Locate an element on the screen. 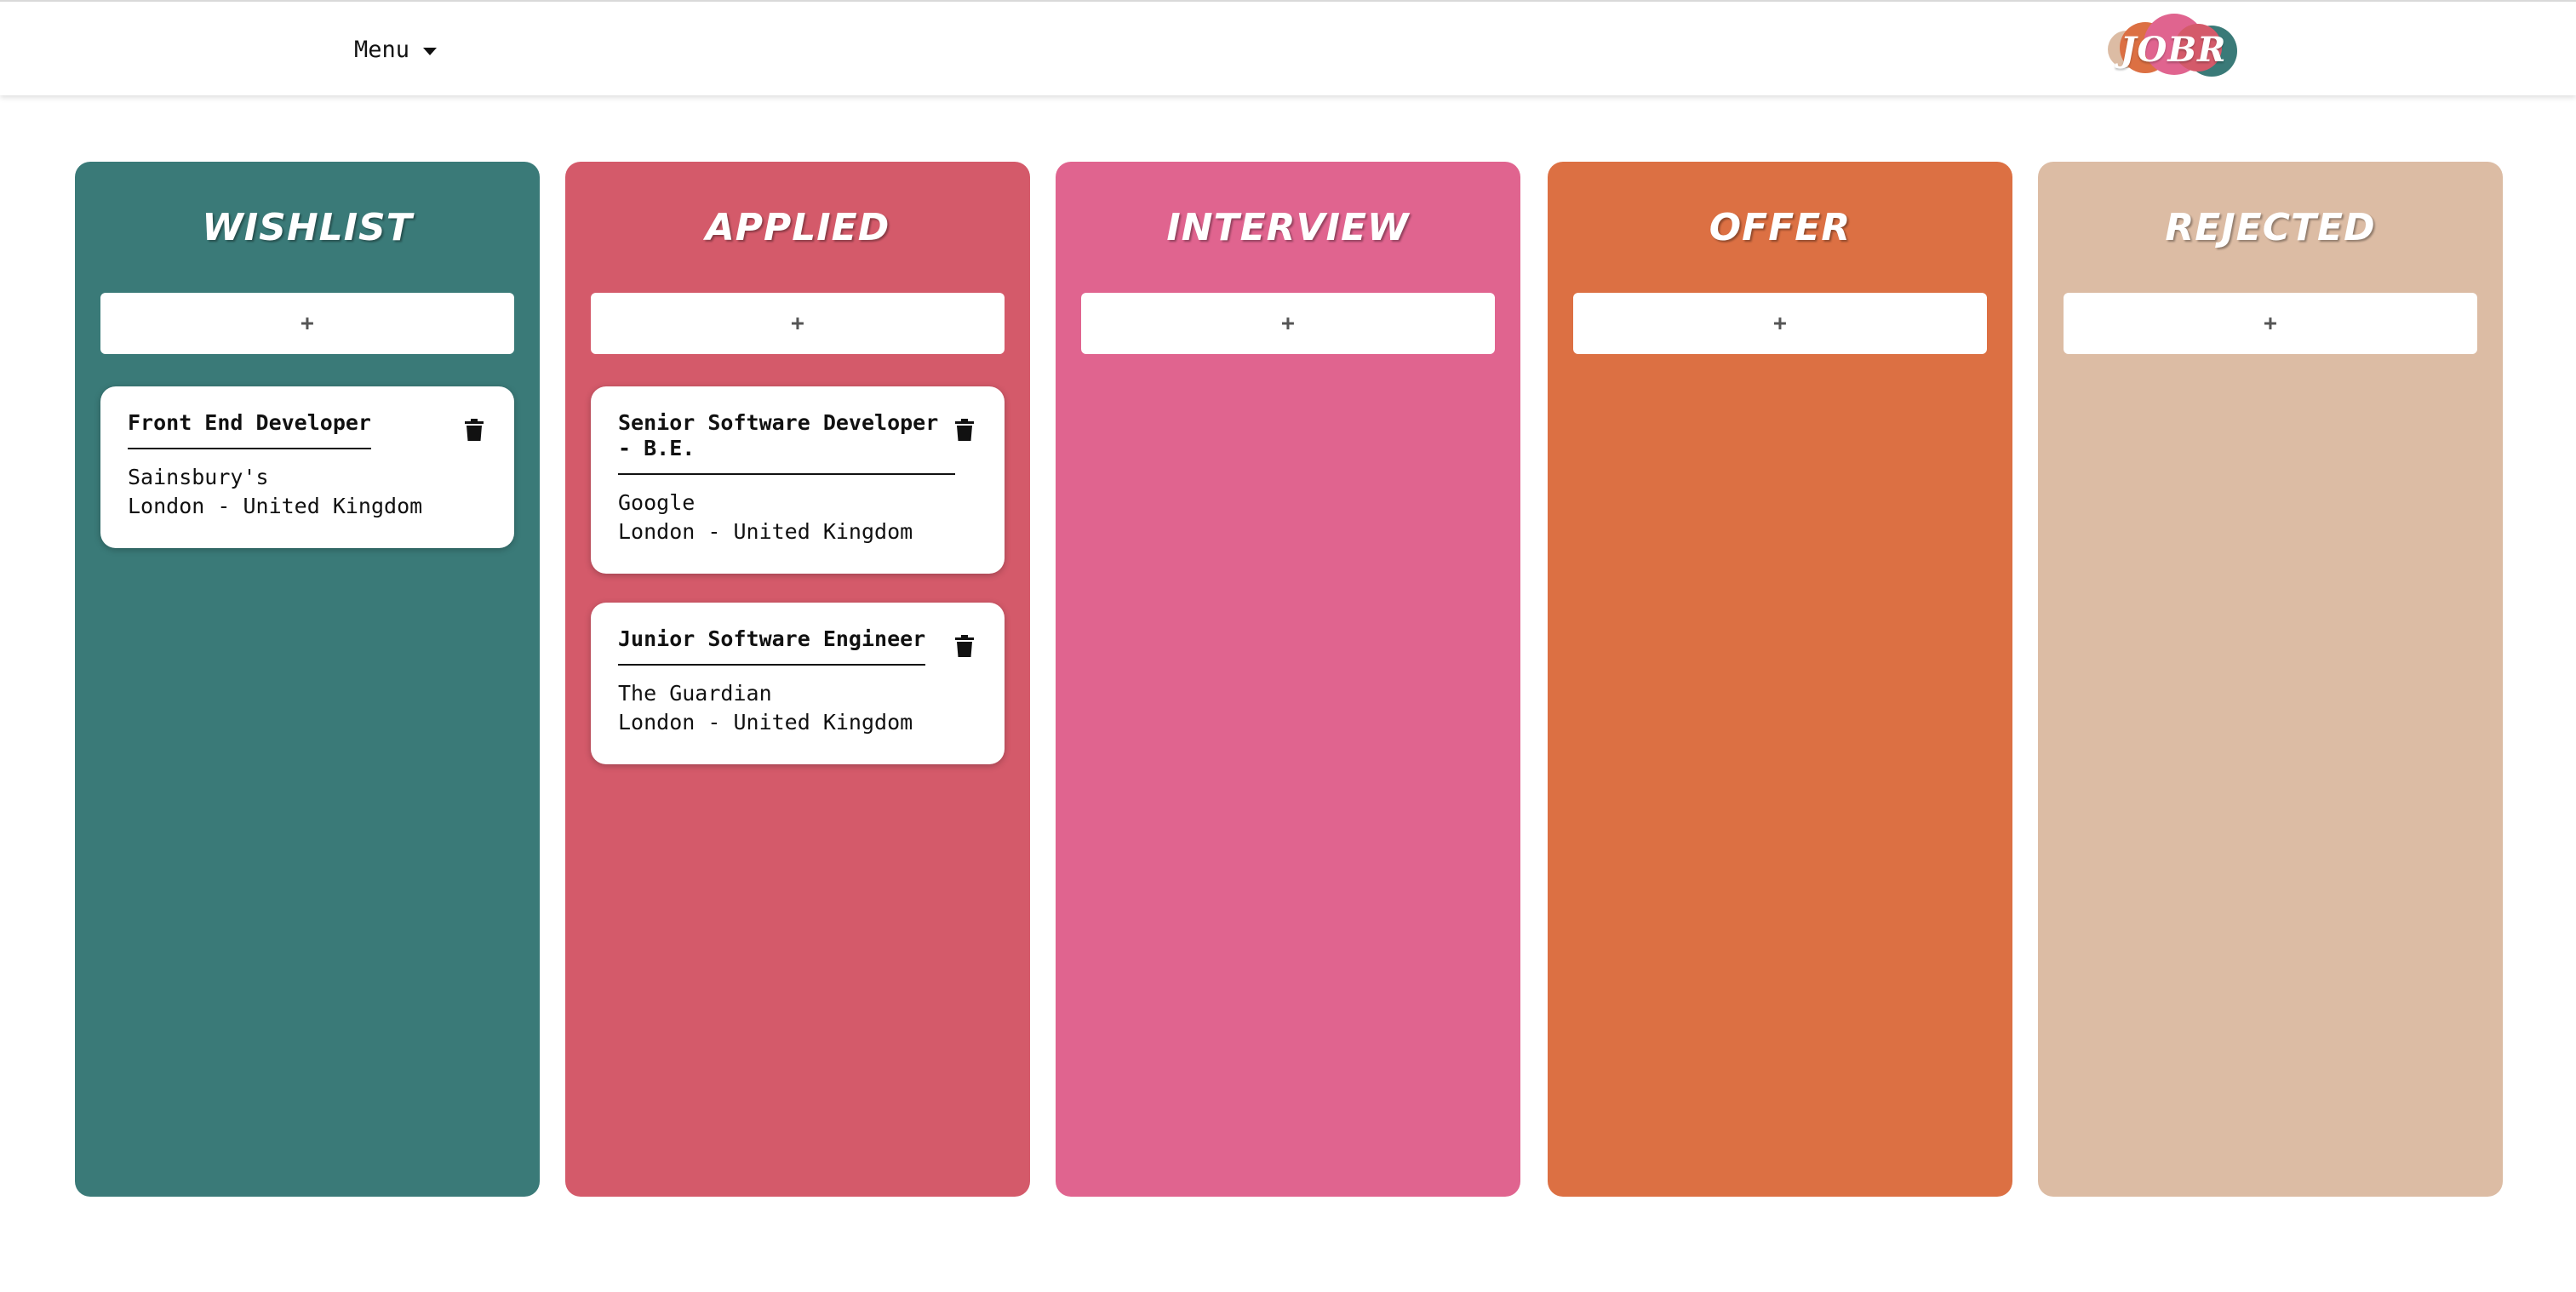 Image resolution: width=2576 pixels, height=1292 pixels. job-company: The Guardian is located at coordinates (695, 694).